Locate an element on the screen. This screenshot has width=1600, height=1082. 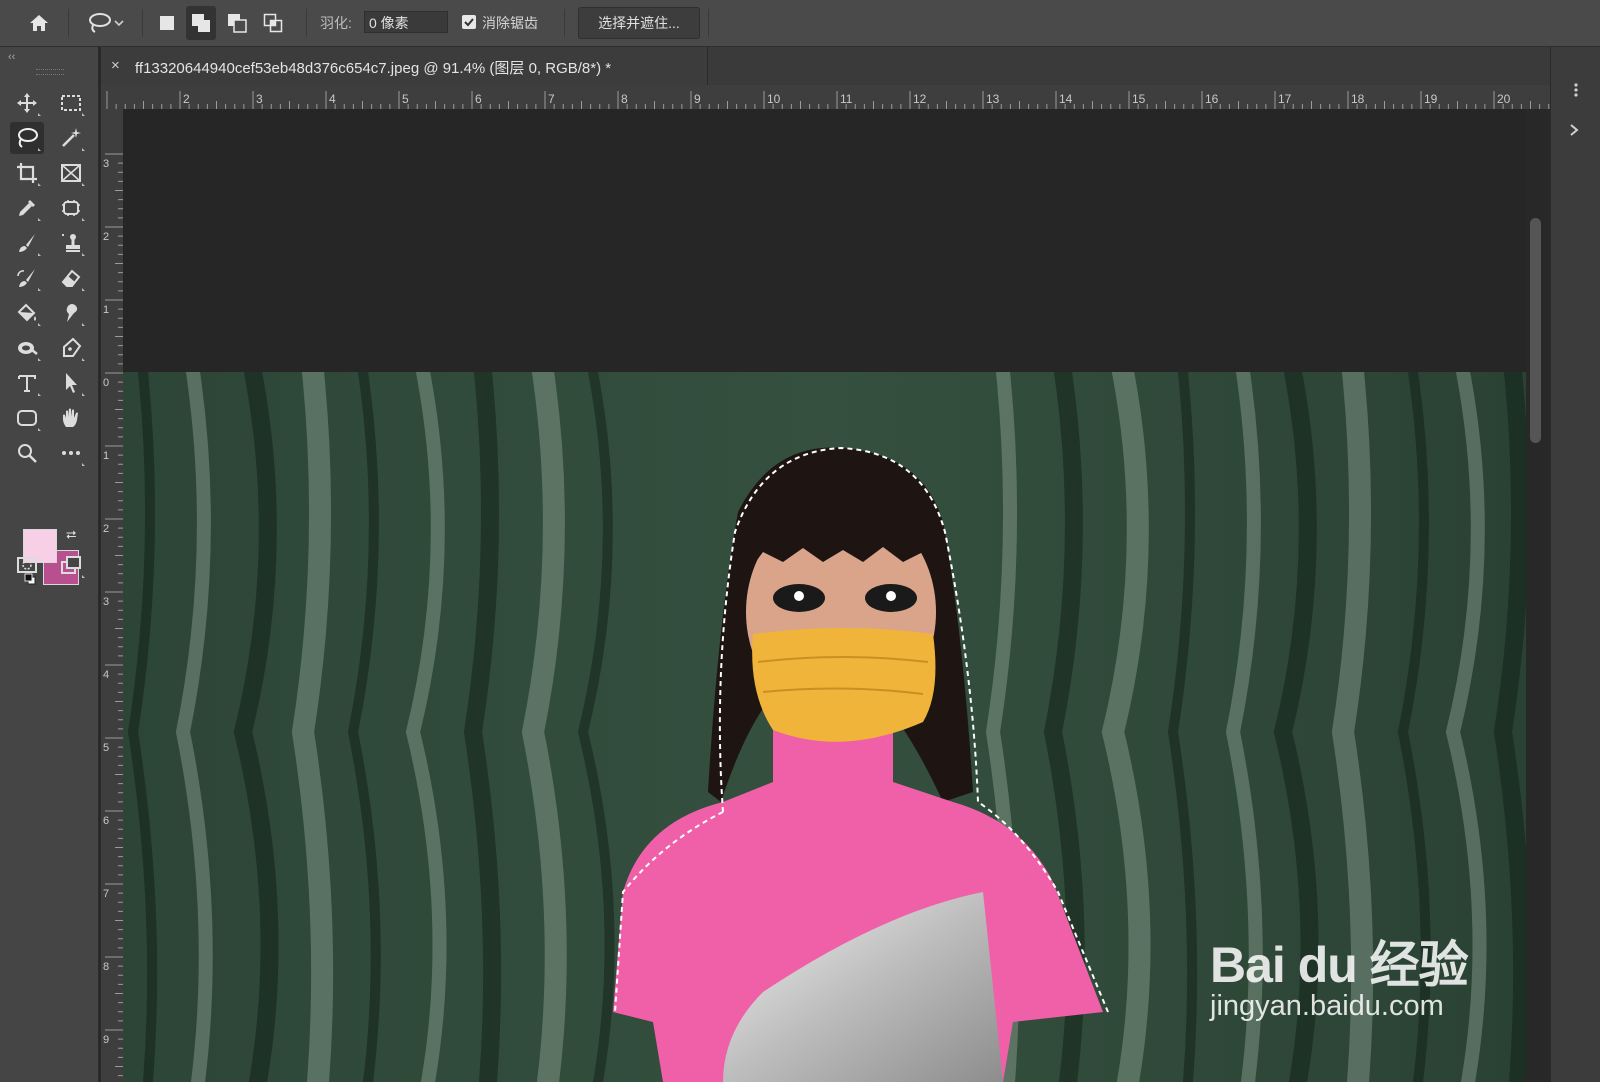
eraser-tool is located at coordinates (71, 278).